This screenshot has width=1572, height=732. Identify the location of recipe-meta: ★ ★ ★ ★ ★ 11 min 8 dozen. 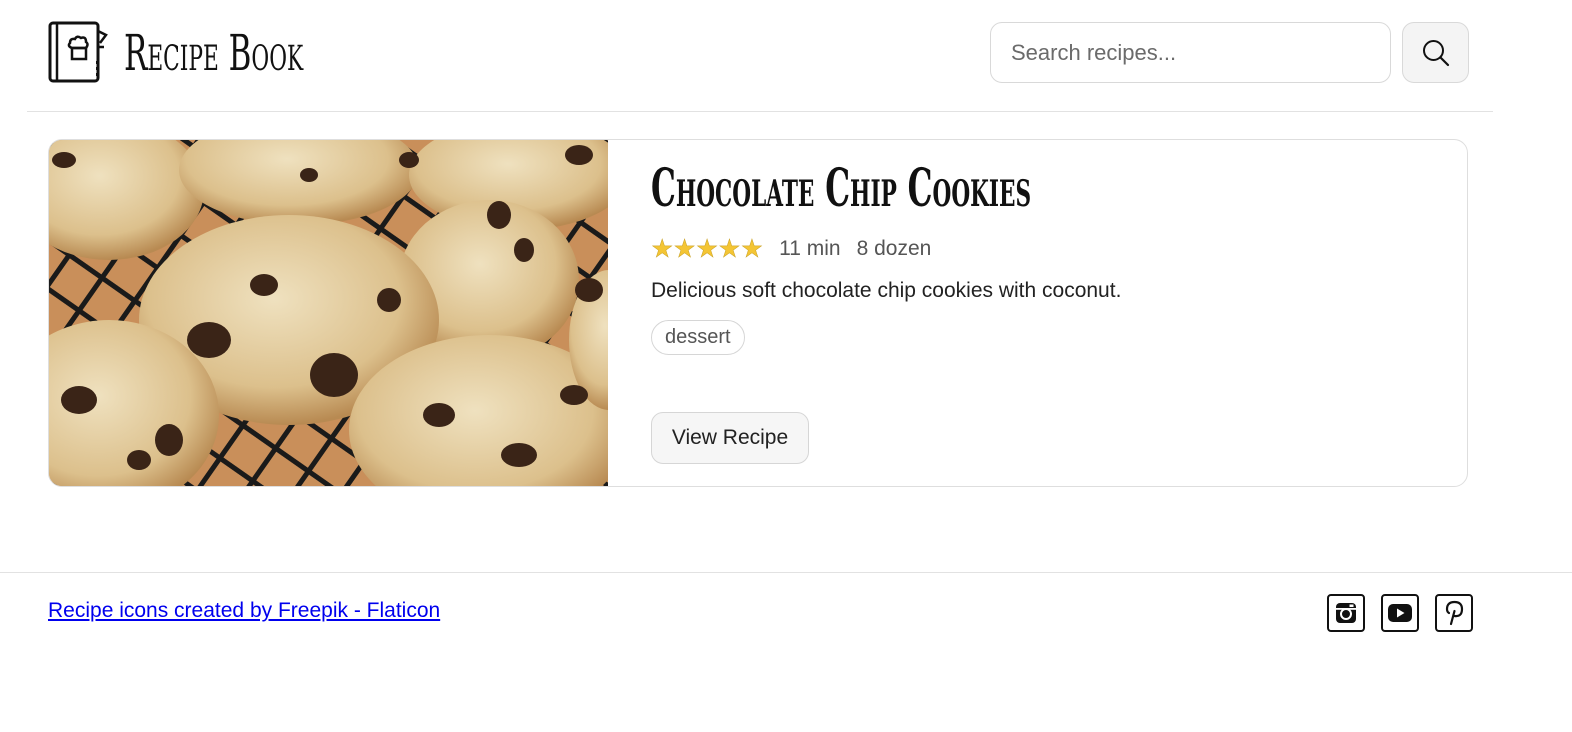
(799, 249).